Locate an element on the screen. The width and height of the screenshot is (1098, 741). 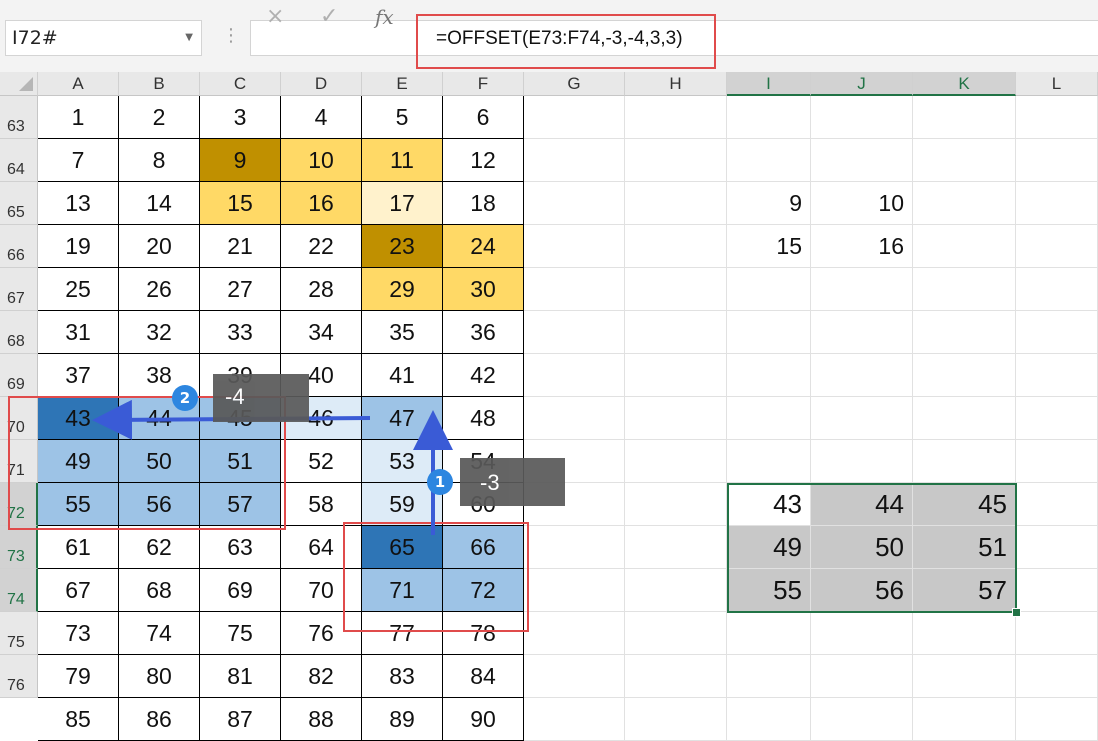
cell: 18 is located at coordinates (483, 203).